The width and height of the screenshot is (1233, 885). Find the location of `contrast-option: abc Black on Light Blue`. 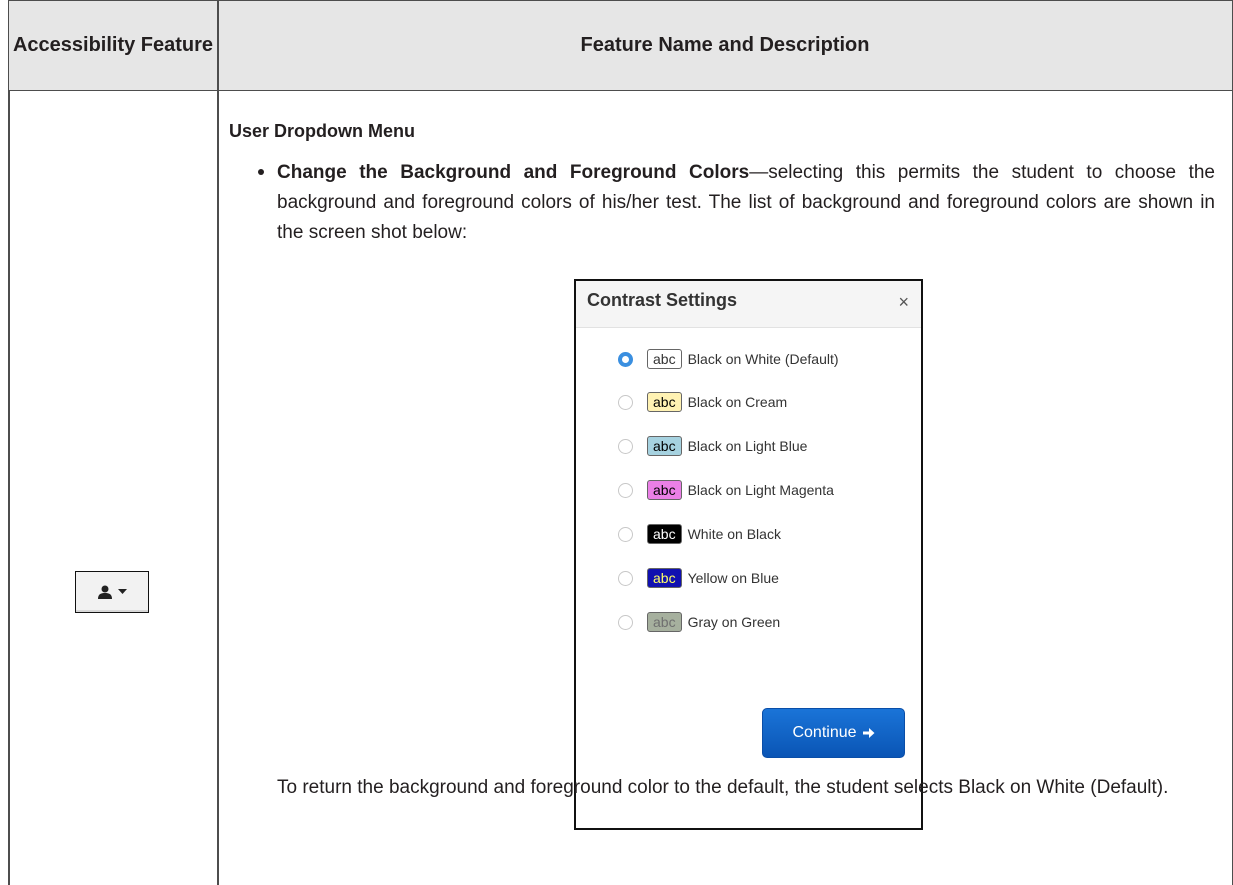

contrast-option: abc Black on Light Blue is located at coordinates (712, 446).